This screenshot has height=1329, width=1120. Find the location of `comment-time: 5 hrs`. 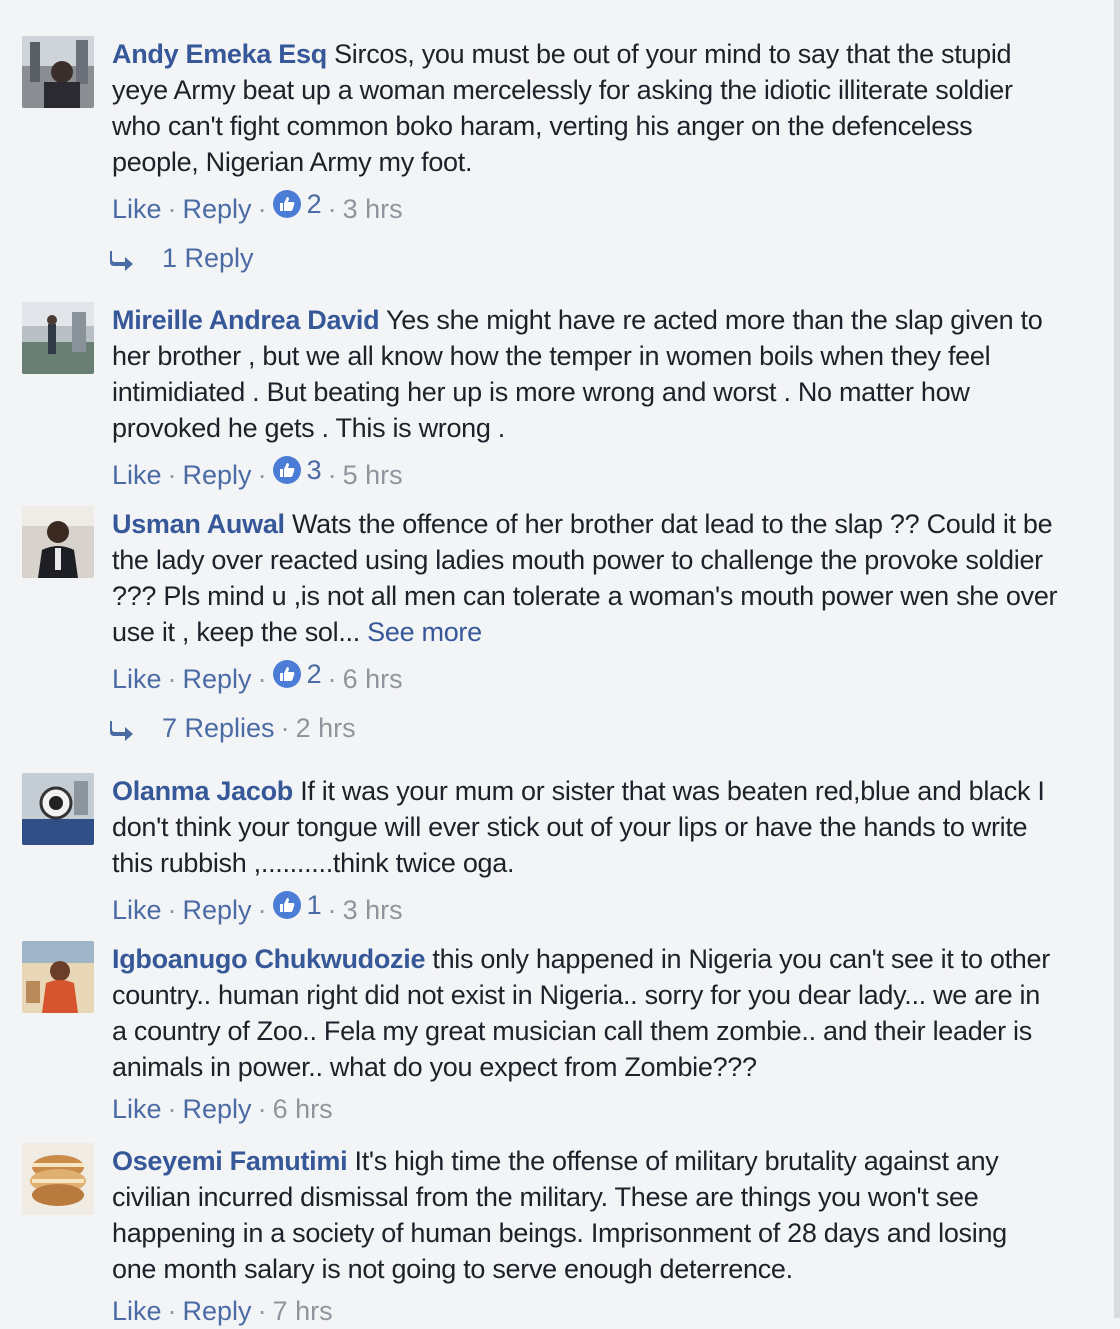

comment-time: 5 hrs is located at coordinates (372, 475).